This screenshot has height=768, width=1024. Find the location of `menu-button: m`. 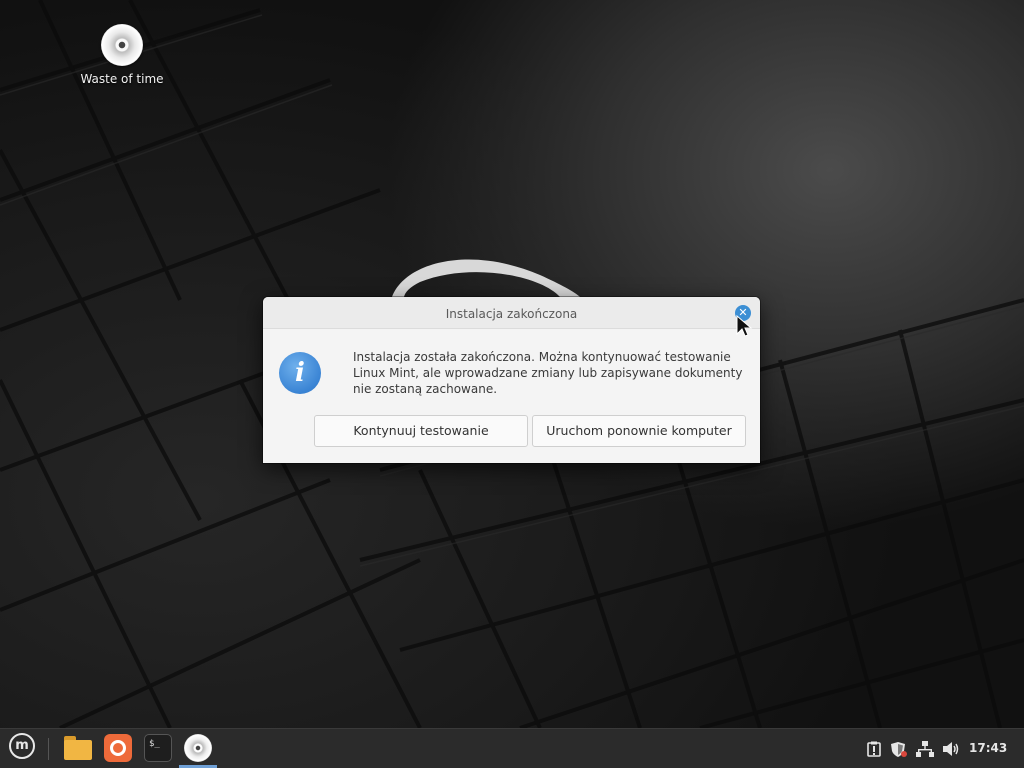

menu-button: m is located at coordinates (22, 748).